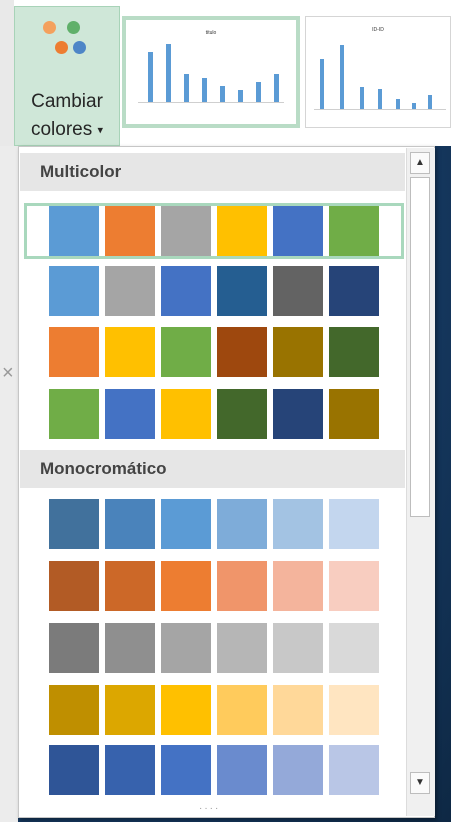 Image resolution: width=451 pixels, height=822 pixels. I want to click on chart-style-thumbnail: titulo, so click(211, 72).